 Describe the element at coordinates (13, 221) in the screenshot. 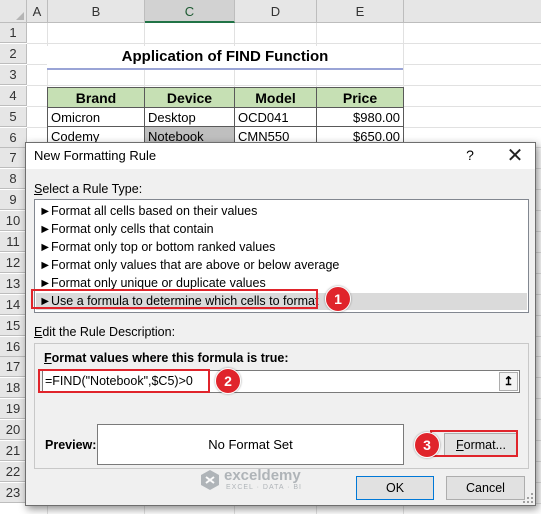

I see `row-header: 10` at that location.